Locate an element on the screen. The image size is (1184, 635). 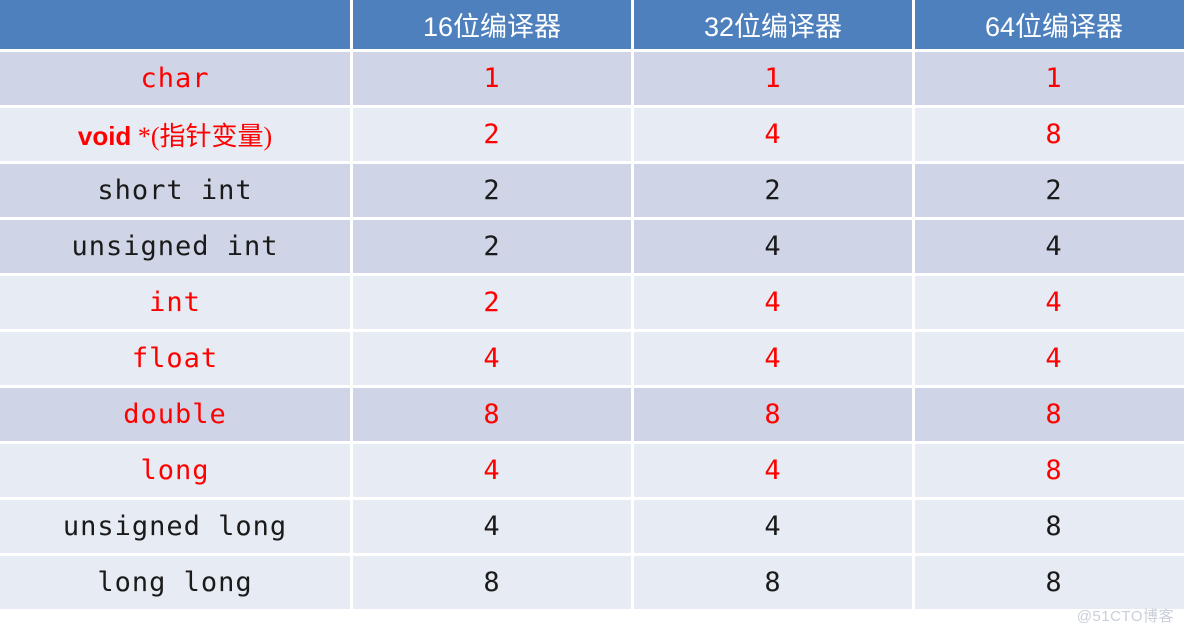
table-header-row: 16位编译器 32位编译器 64位编译器 is located at coordinates (592, 24).